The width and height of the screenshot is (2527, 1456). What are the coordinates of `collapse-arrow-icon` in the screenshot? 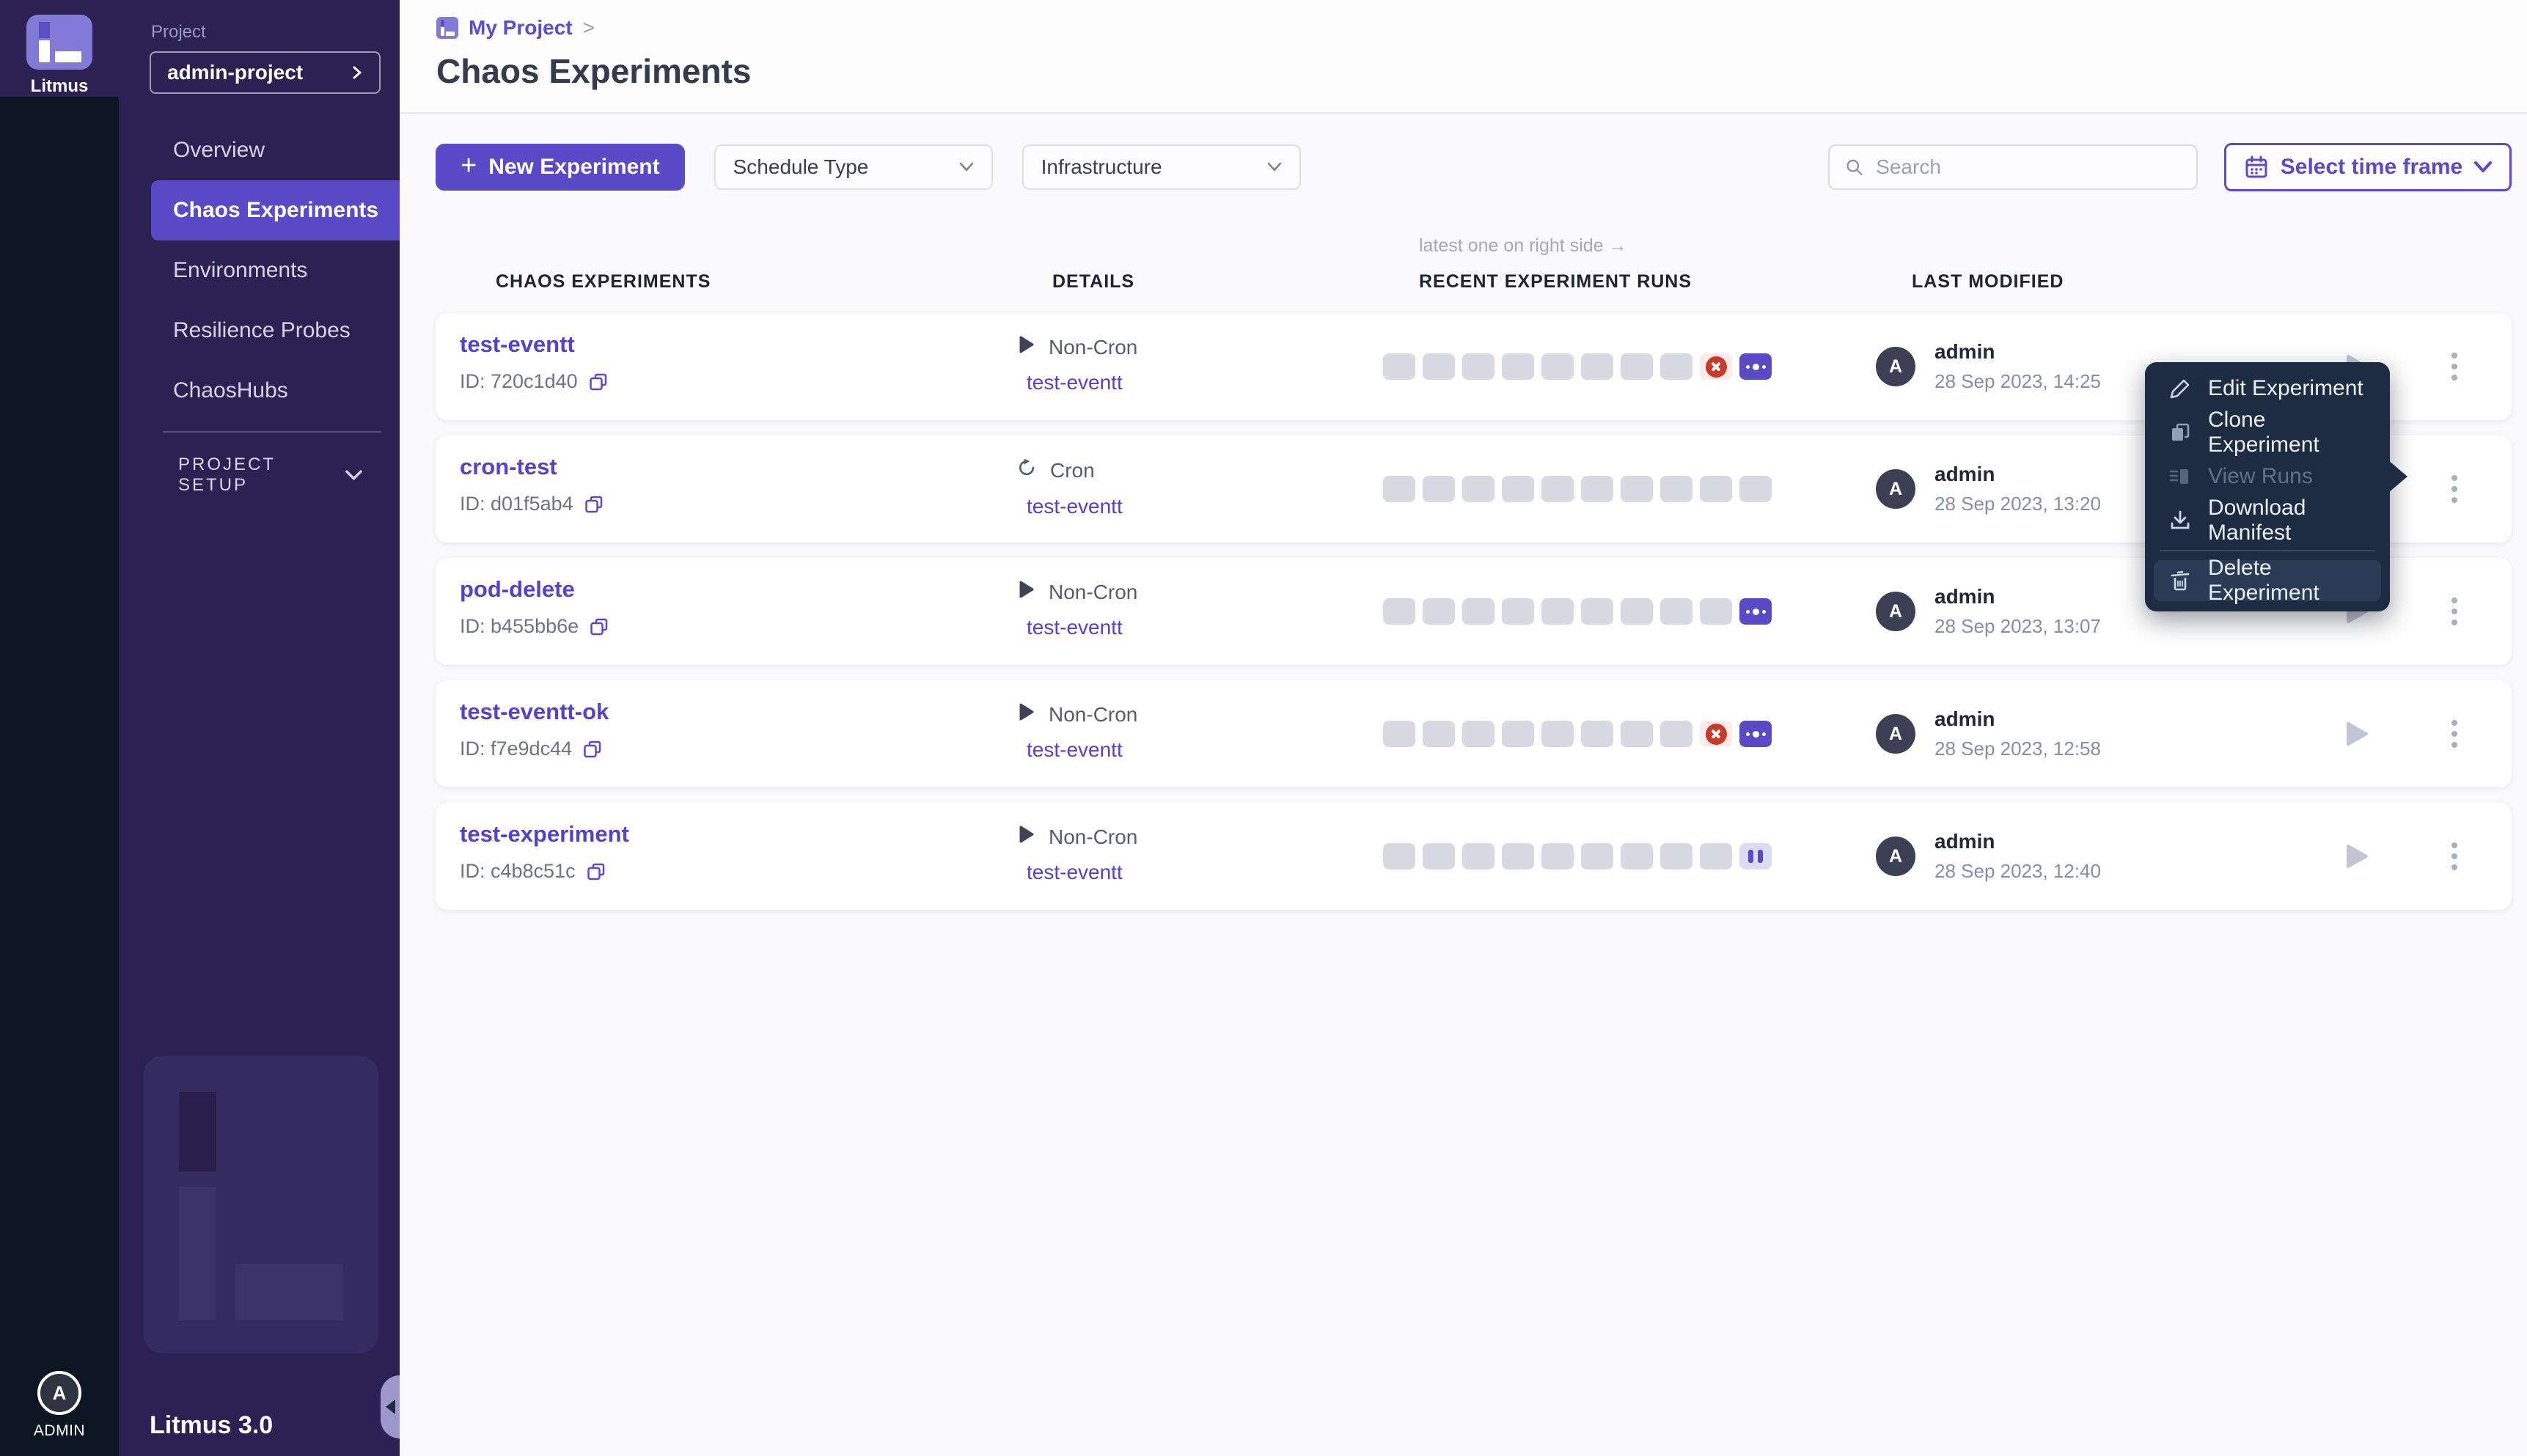 It's located at (390, 1407).